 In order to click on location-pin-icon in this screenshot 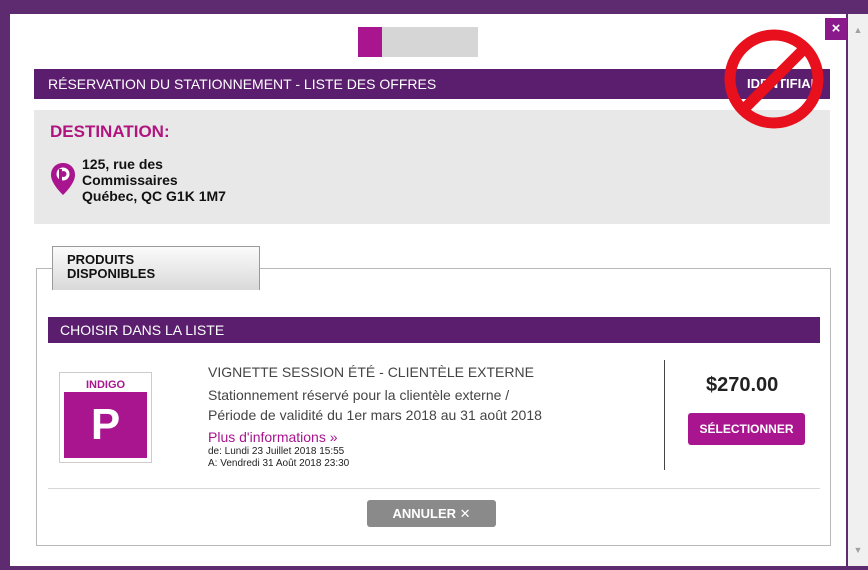, I will do `click(63, 179)`.